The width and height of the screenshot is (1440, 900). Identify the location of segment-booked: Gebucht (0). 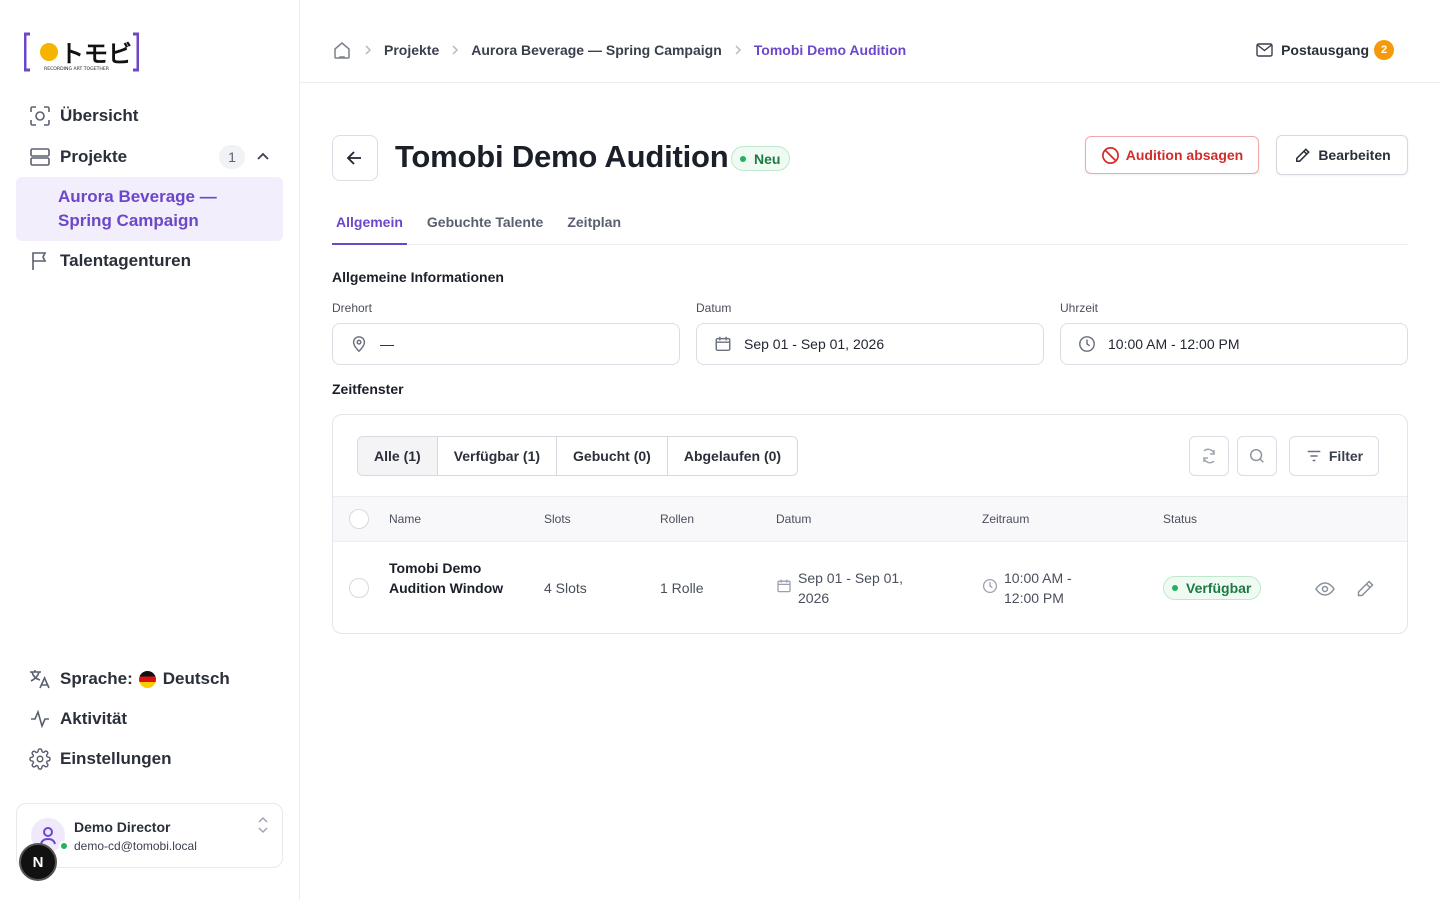
(612, 456).